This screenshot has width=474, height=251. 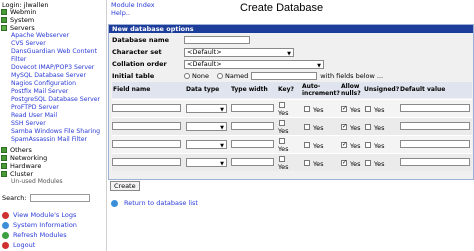 What do you see at coordinates (282, 8) in the screenshot?
I see `page-title: Create Database` at bounding box center [282, 8].